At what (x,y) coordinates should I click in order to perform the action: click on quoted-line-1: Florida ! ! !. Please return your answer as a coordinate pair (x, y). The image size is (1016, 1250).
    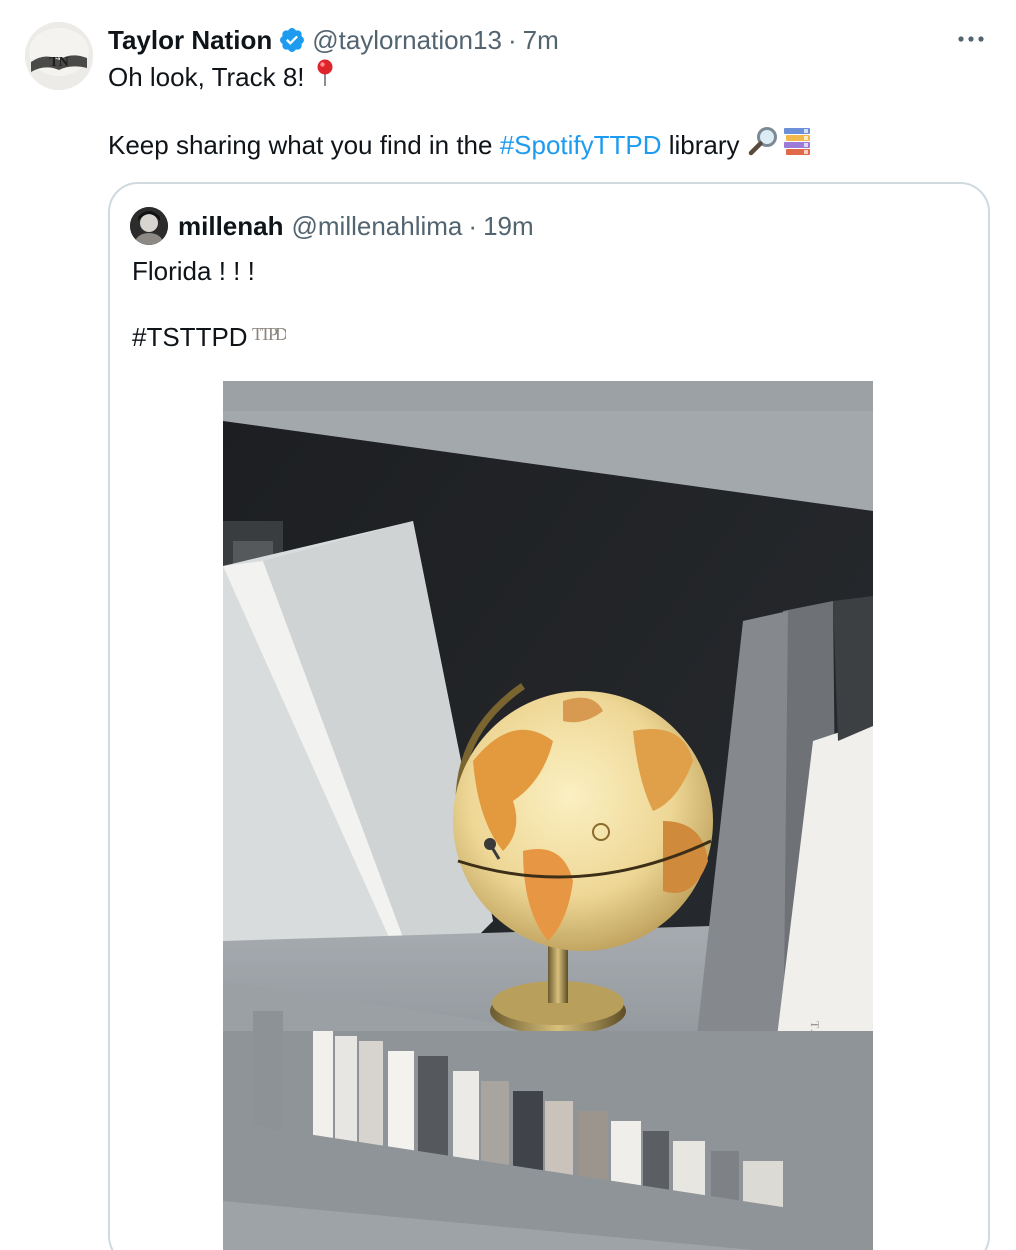
    Looking at the image, I should click on (209, 271).